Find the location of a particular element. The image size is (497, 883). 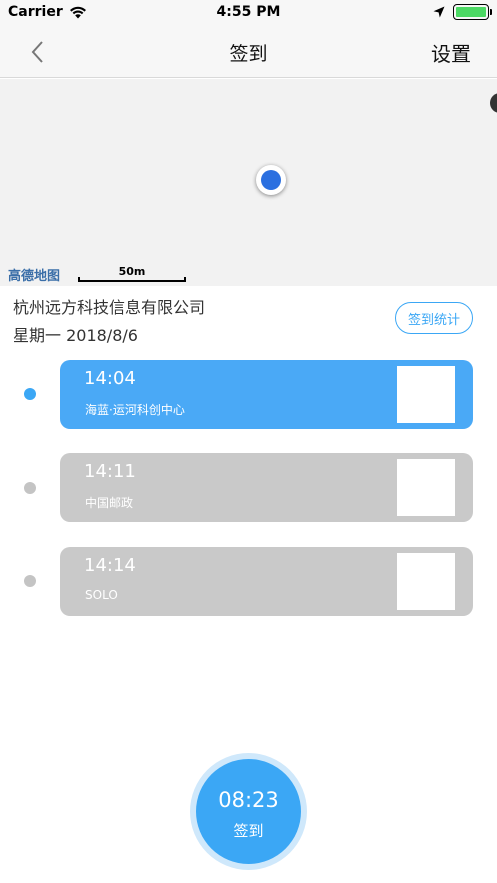

nav-bar: 签到 设置 is located at coordinates (248, 52).